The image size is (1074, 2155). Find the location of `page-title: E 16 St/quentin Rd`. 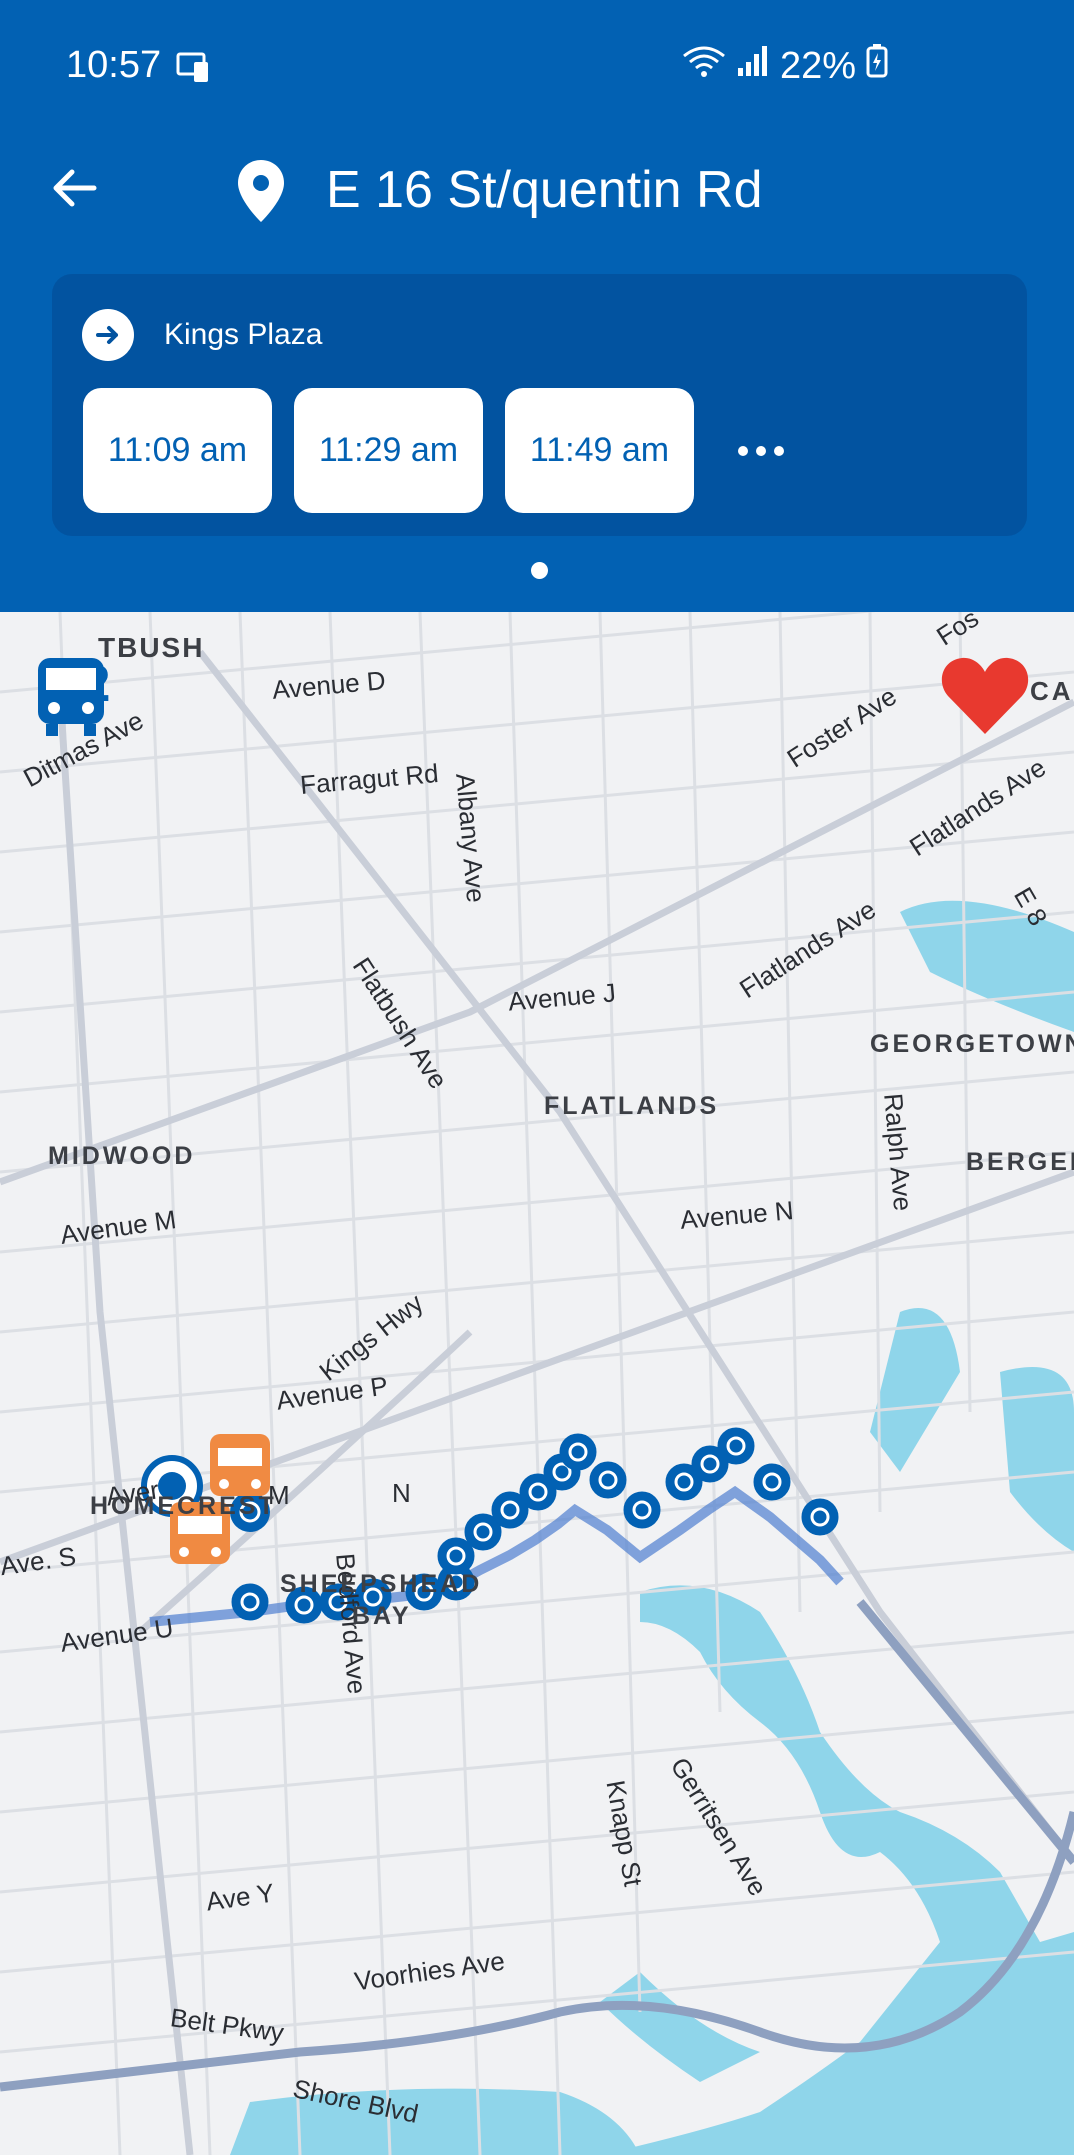

page-title: E 16 St/quentin Rd is located at coordinates (544, 190).